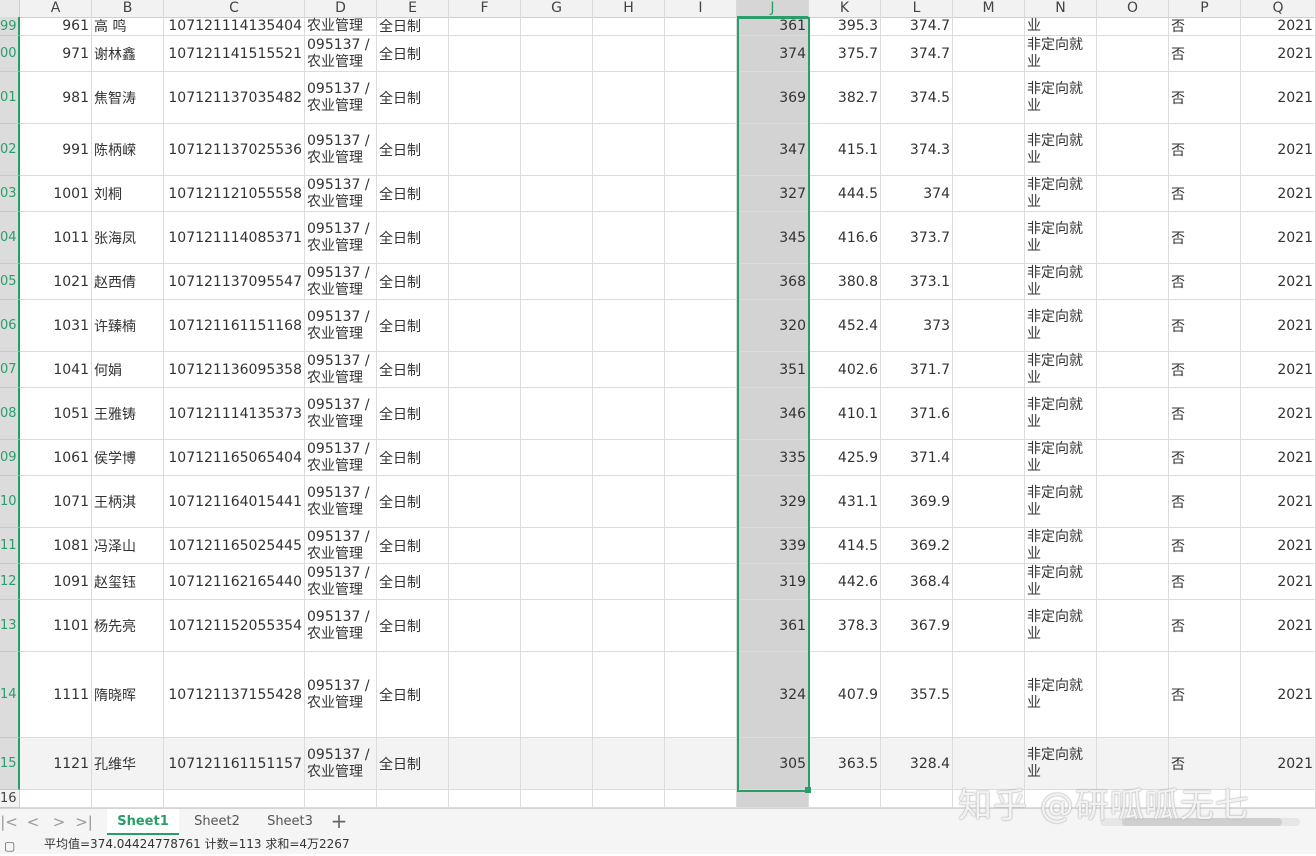  Describe the element at coordinates (128, 282) in the screenshot. I see `cell-b: 赵西倩` at that location.